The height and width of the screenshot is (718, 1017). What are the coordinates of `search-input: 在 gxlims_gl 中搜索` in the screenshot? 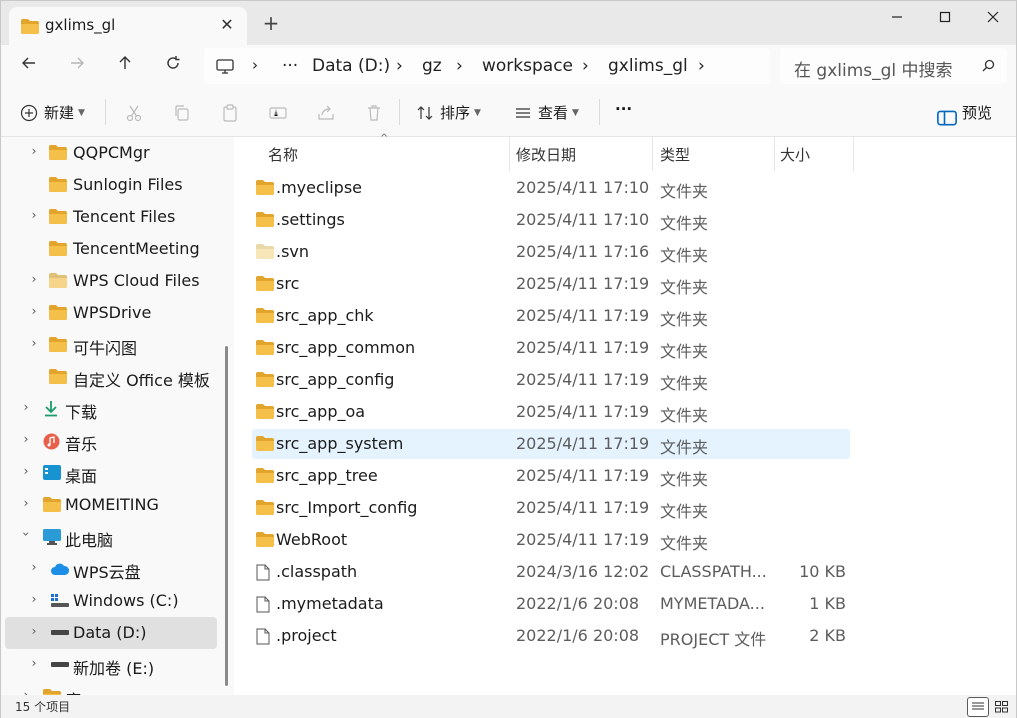 It's located at (893, 66).